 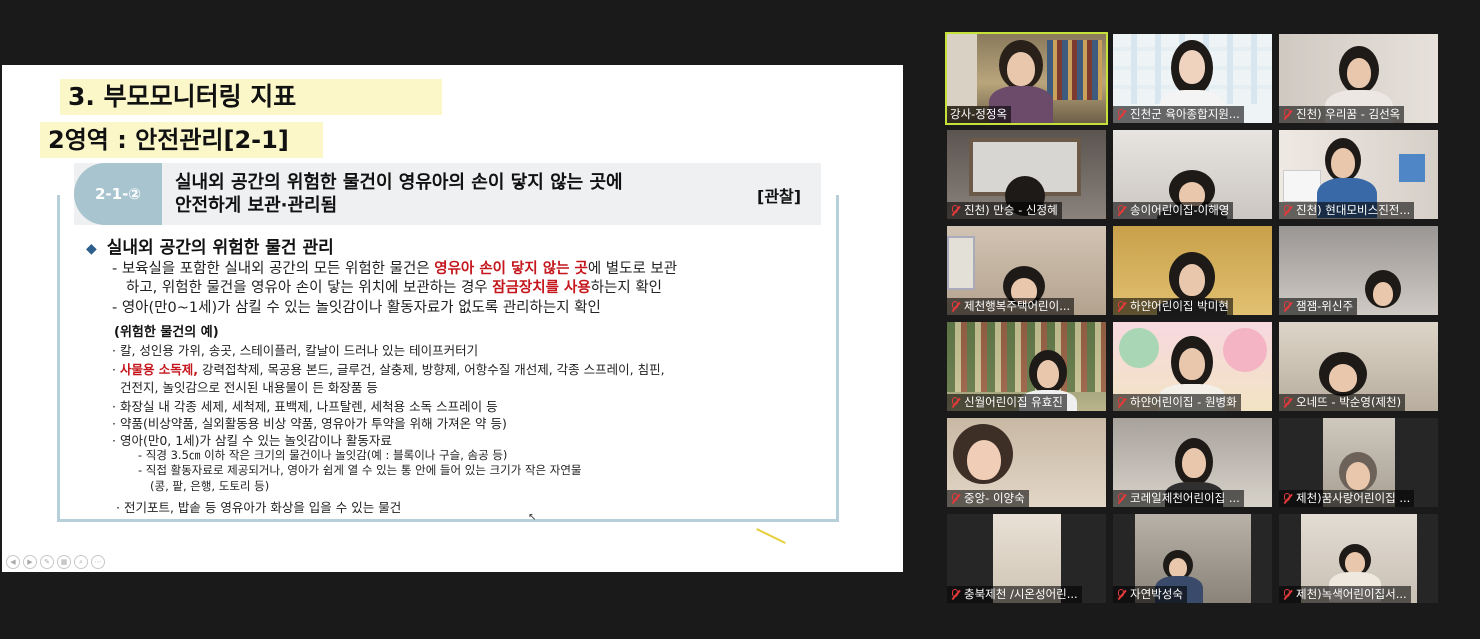 What do you see at coordinates (81, 562) in the screenshot?
I see `zoom-icon: ⌕` at bounding box center [81, 562].